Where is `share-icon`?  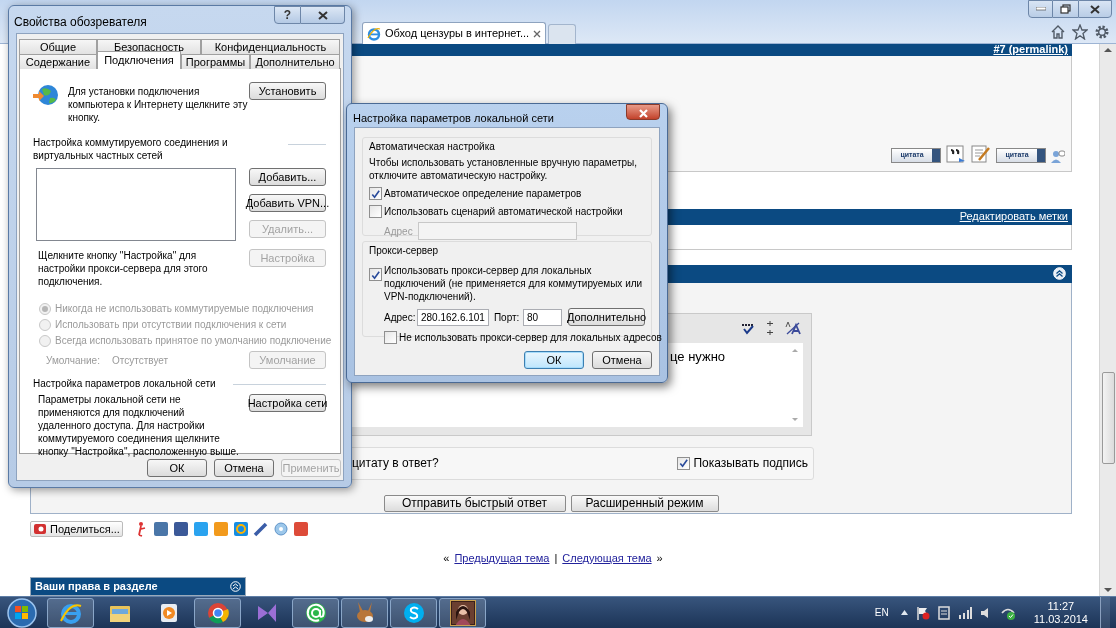
share-icon is located at coordinates (40, 529).